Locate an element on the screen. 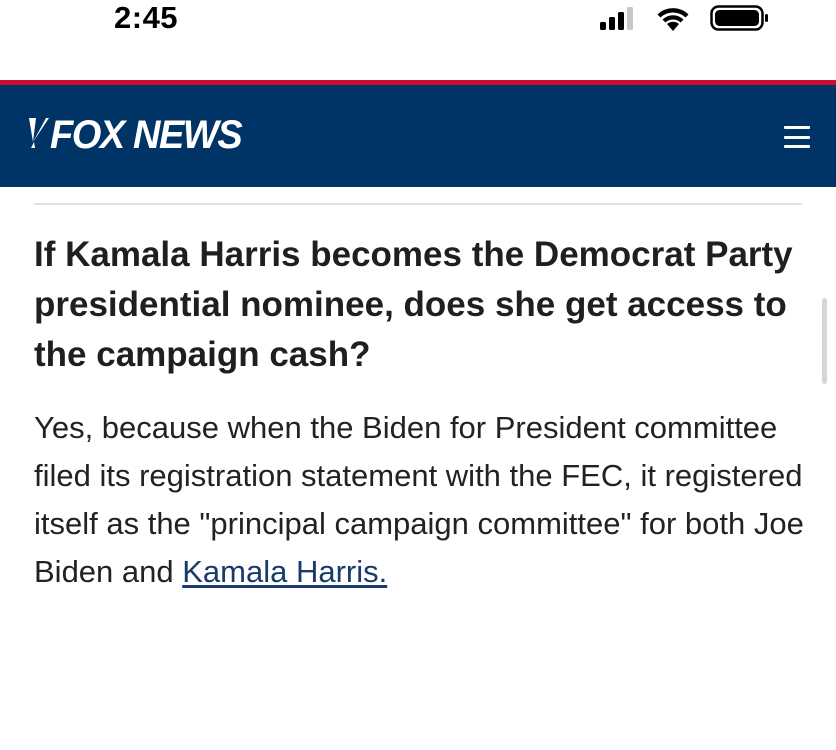 Image resolution: width=836 pixels, height=750 pixels. status-time: 2:45 is located at coordinates (146, 17).